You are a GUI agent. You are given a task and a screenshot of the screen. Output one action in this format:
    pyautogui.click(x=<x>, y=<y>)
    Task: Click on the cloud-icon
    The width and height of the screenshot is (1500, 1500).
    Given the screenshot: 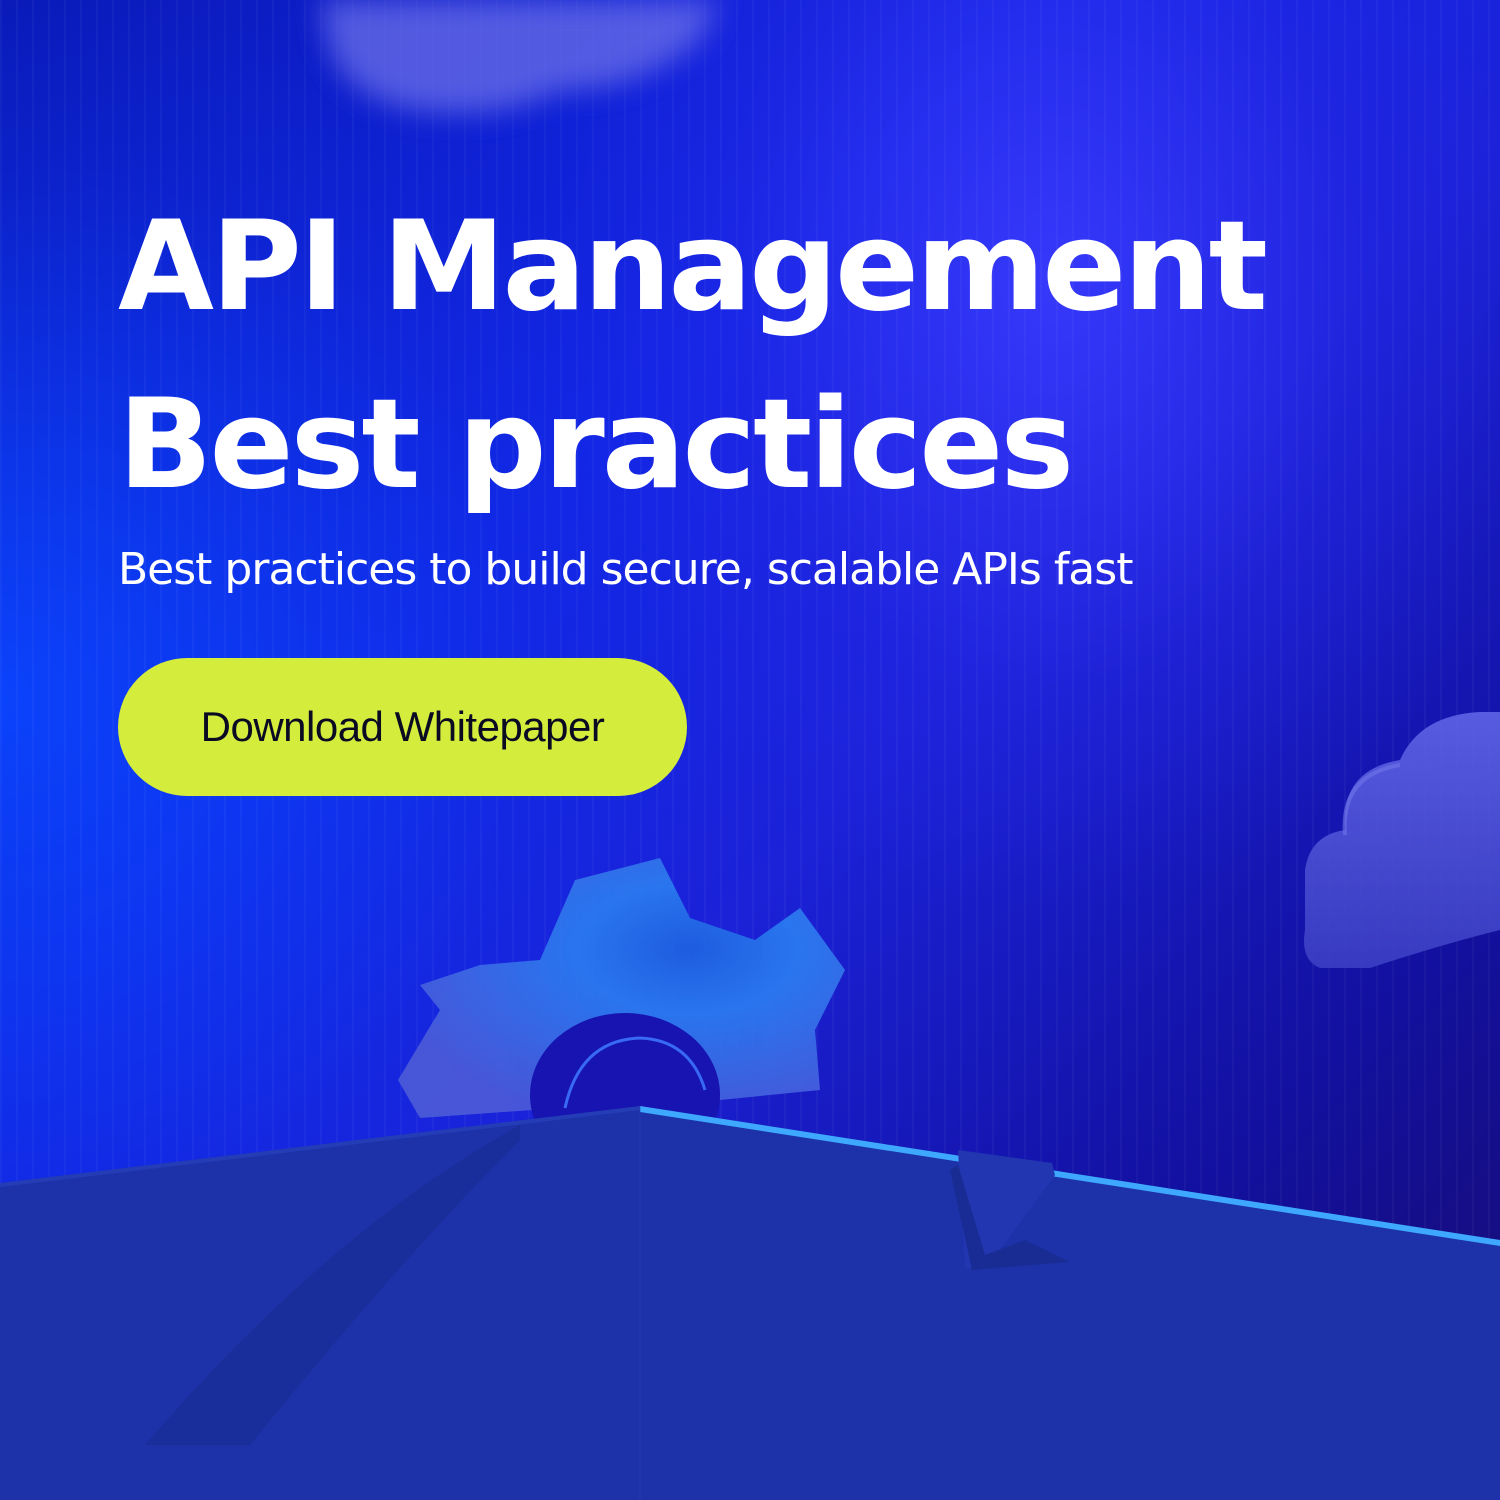 What is the action you would take?
    pyautogui.click(x=1402, y=840)
    